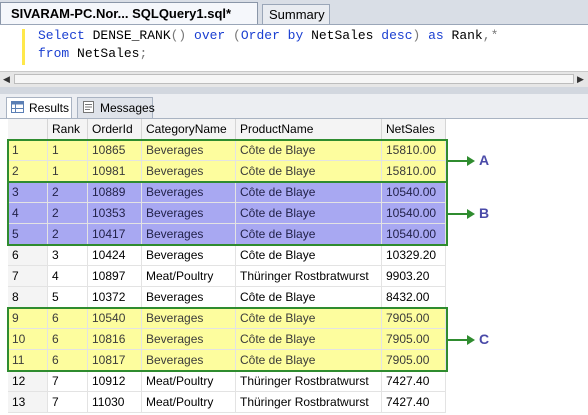 This screenshot has width=588, height=415. I want to click on table-row: 6 3 10424 Beverages Côte de Blaye 10329.20, so click(223, 255).